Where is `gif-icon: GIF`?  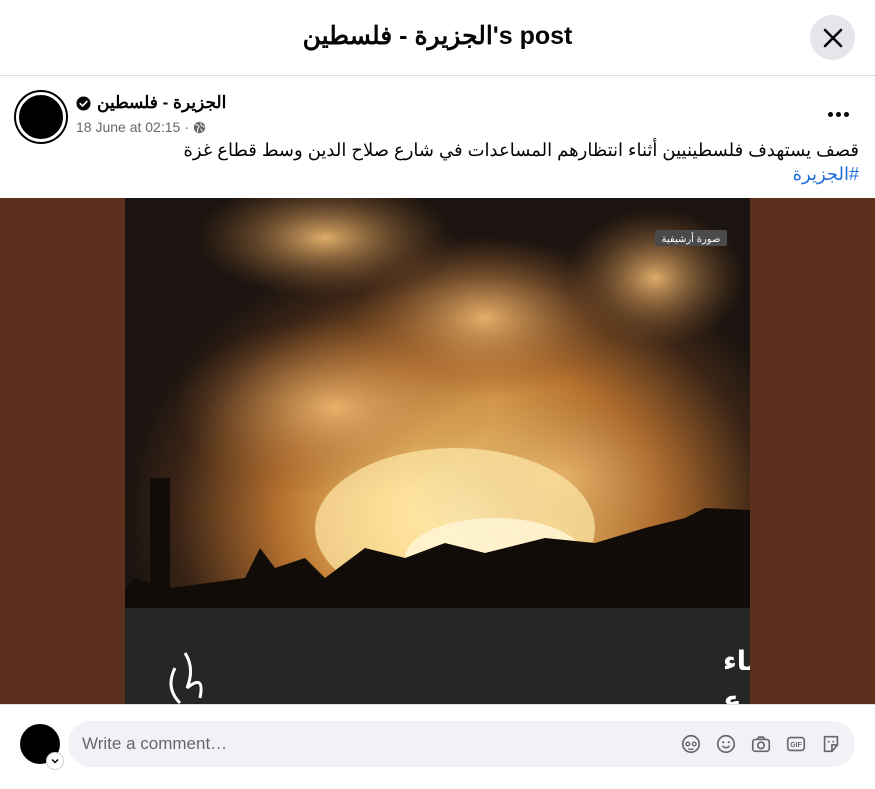
gif-icon: GIF is located at coordinates (796, 744).